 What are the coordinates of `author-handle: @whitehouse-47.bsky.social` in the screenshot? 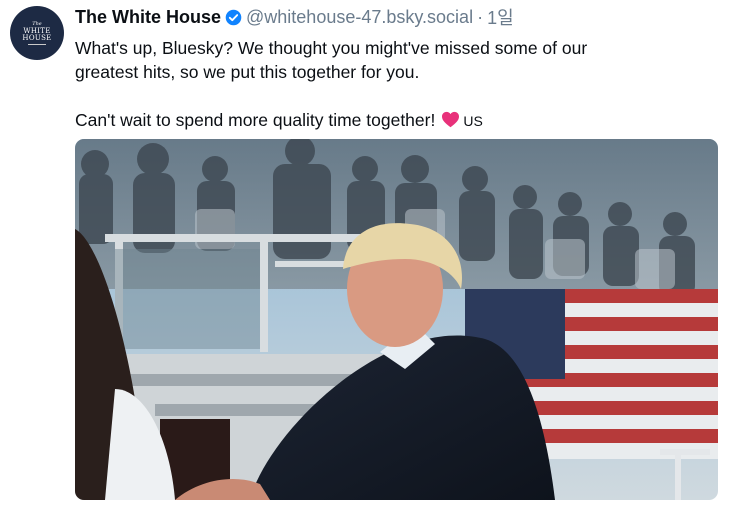 It's located at (359, 17).